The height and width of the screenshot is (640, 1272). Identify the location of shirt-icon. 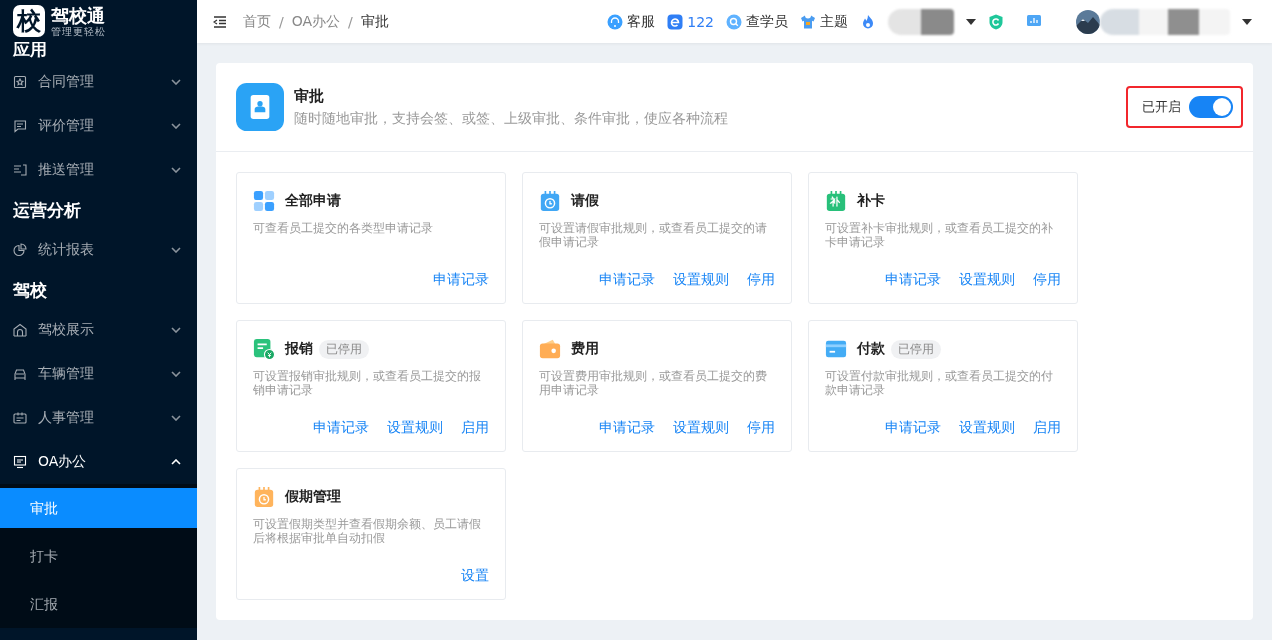
(808, 21).